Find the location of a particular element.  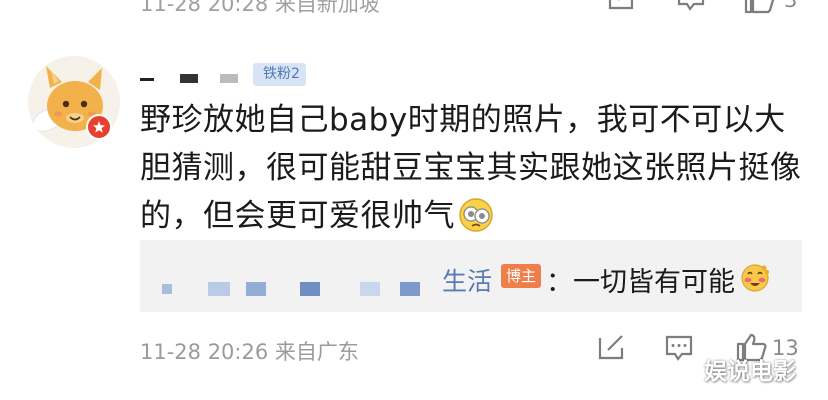

fan-badge: 铁粉2 is located at coordinates (279, 74).